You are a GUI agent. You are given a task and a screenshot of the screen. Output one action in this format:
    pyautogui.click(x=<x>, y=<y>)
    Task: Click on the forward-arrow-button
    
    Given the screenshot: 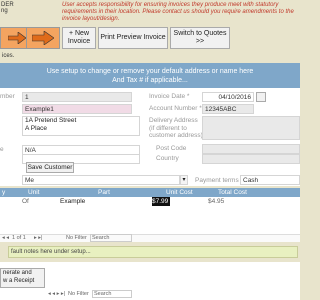 What is the action you would take?
    pyautogui.click(x=43, y=38)
    